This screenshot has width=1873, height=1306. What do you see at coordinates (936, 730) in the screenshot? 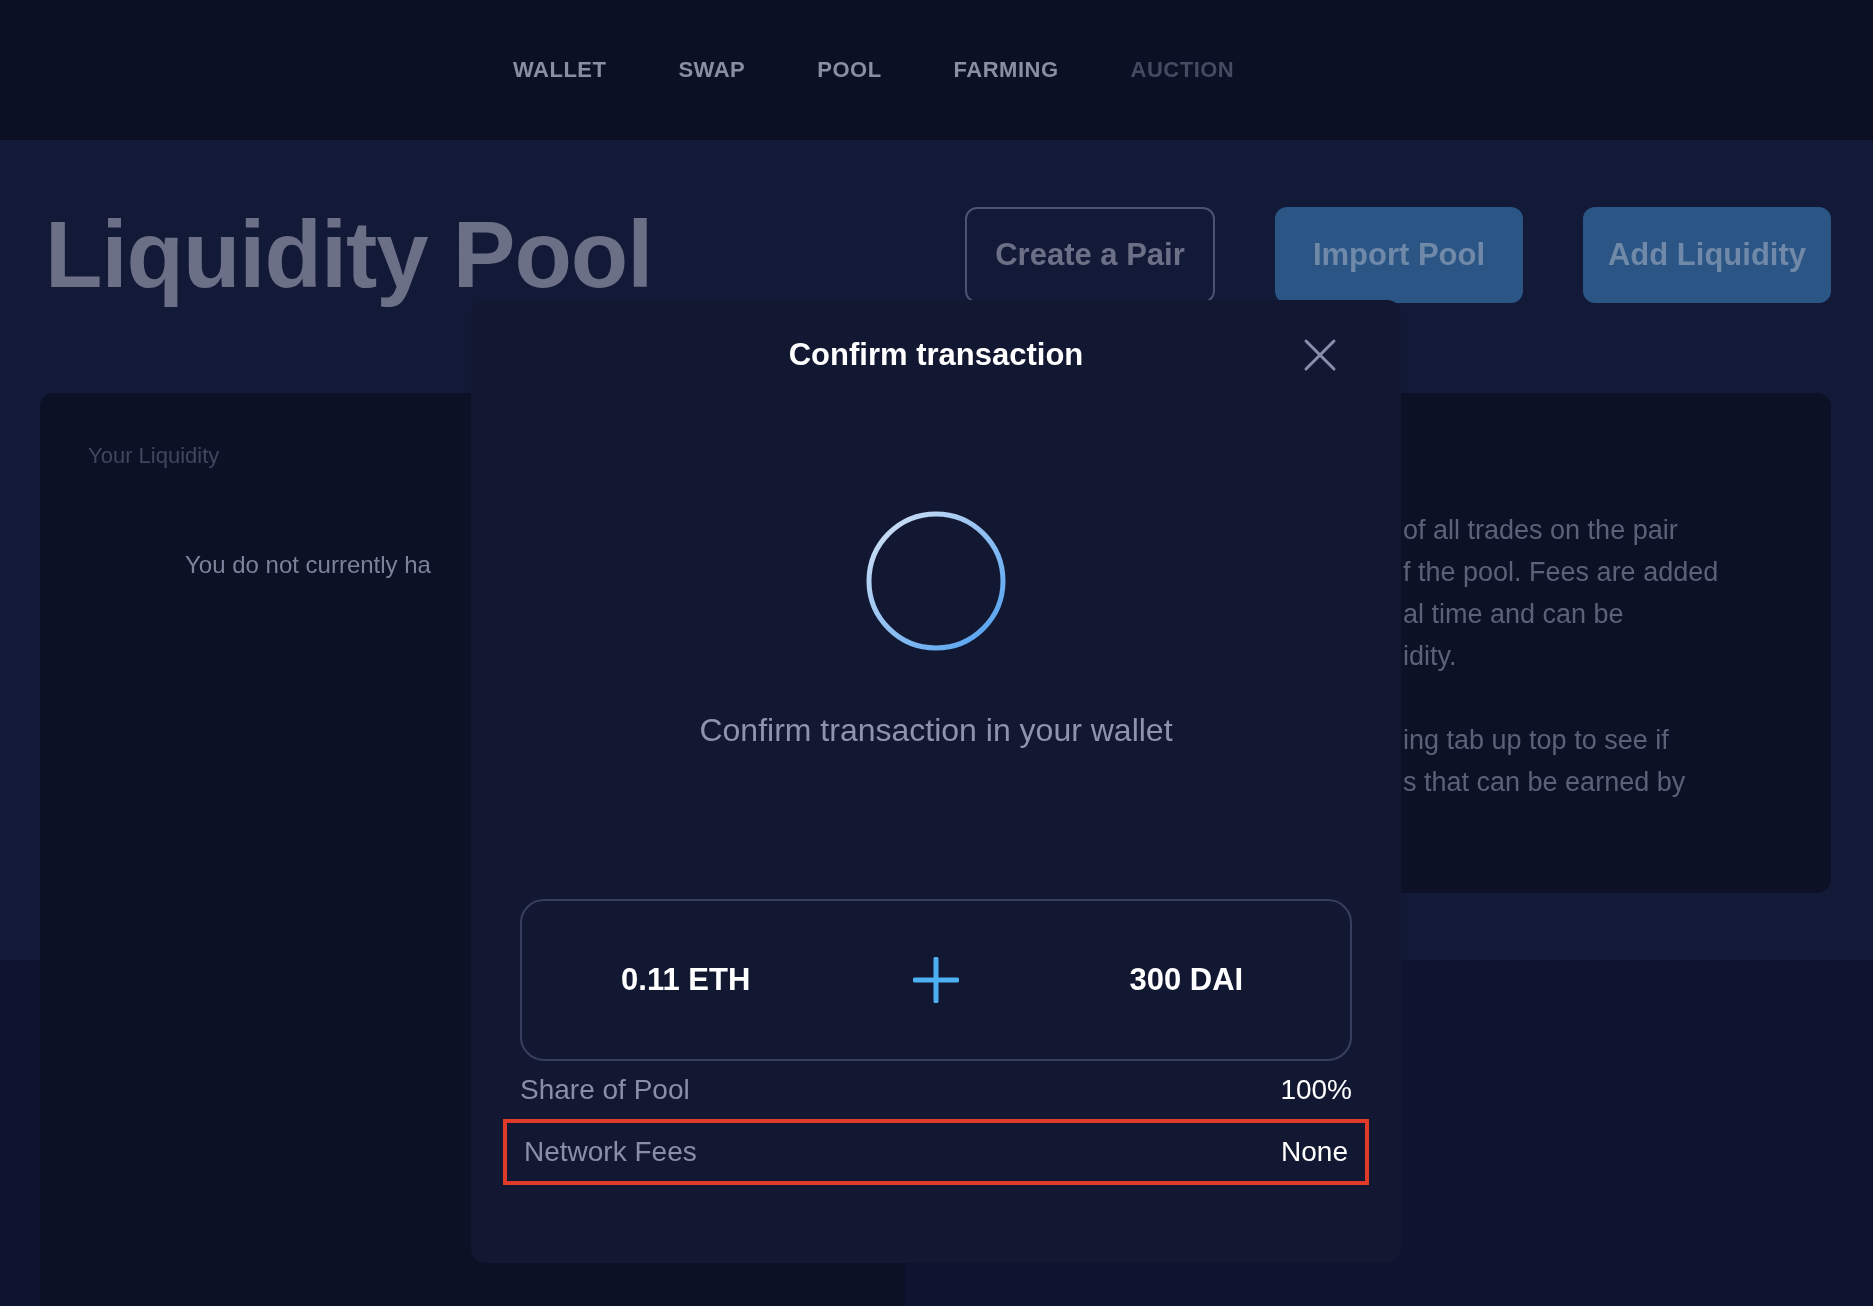
I see `status-text: Confirm transaction in your wallet` at bounding box center [936, 730].